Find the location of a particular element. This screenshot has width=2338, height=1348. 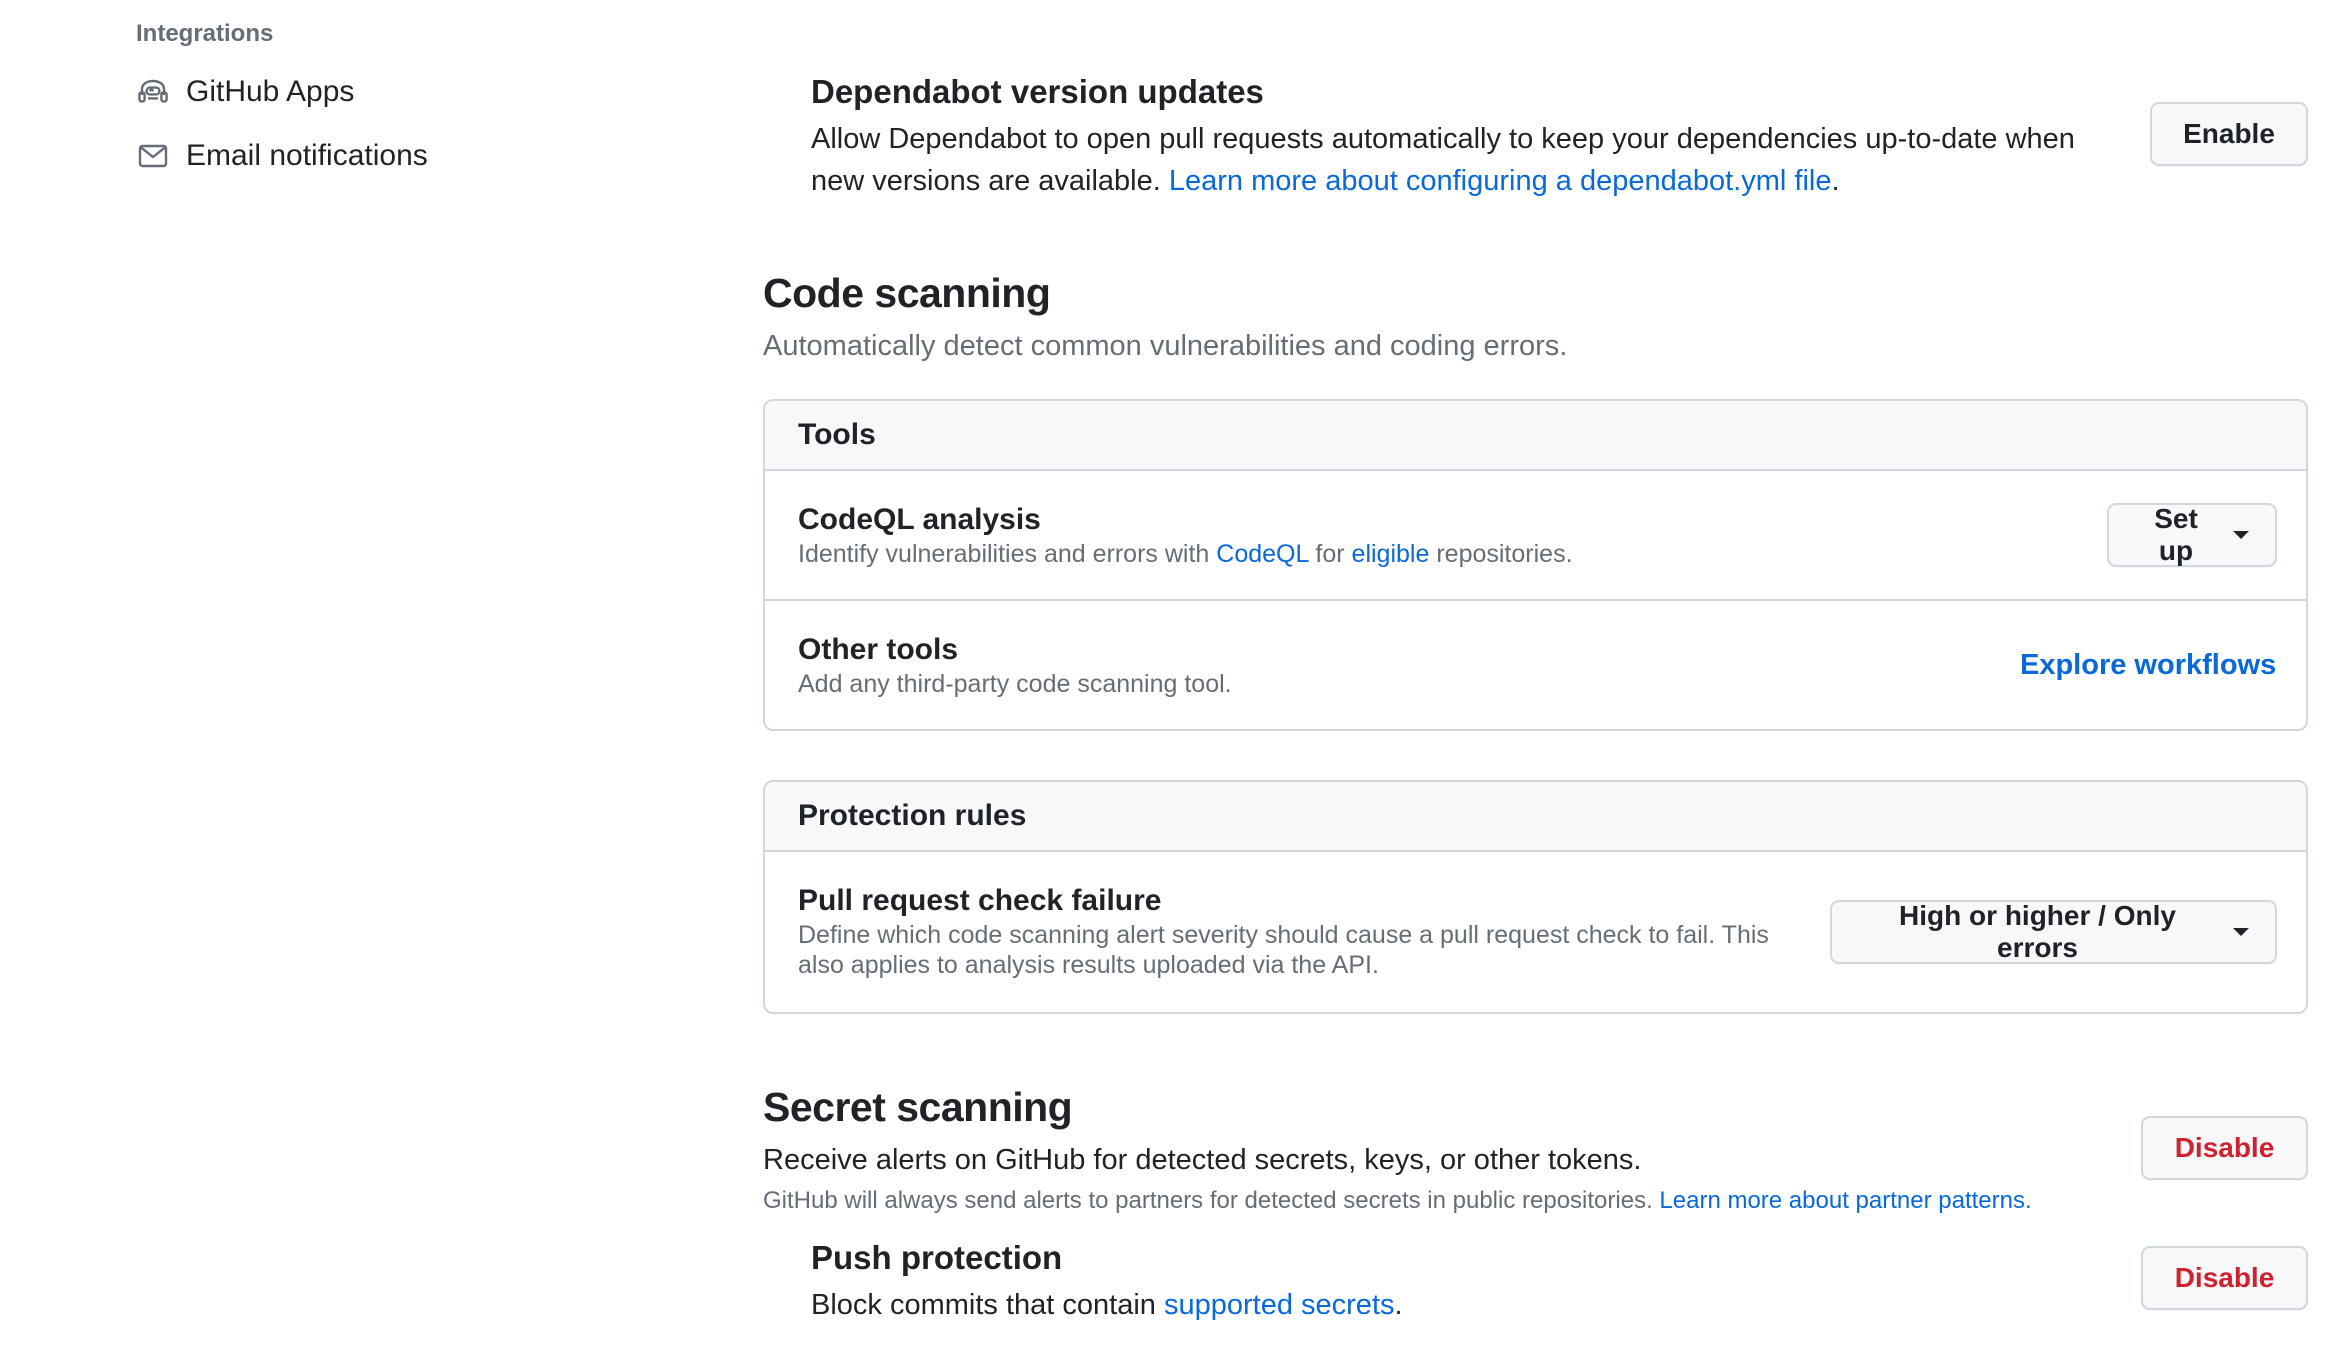

sidebar-item-label: Email notifications is located at coordinates (307, 155).